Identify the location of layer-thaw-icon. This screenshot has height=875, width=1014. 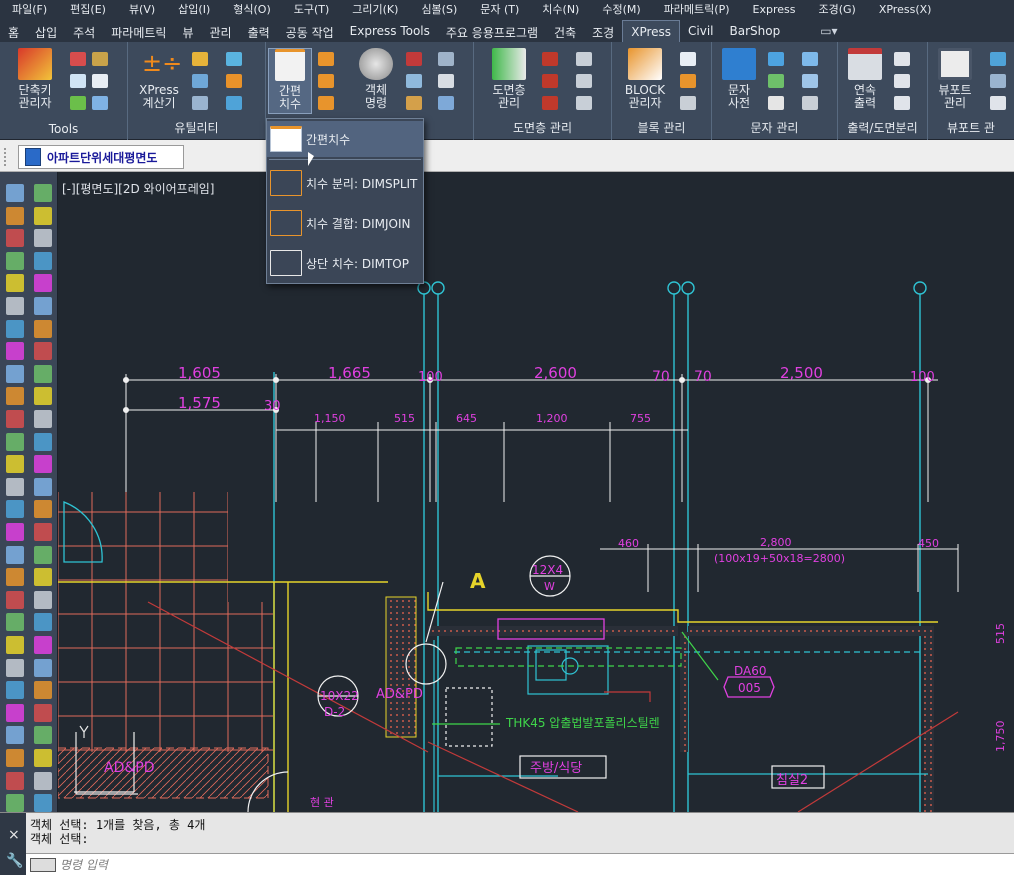
(584, 103).